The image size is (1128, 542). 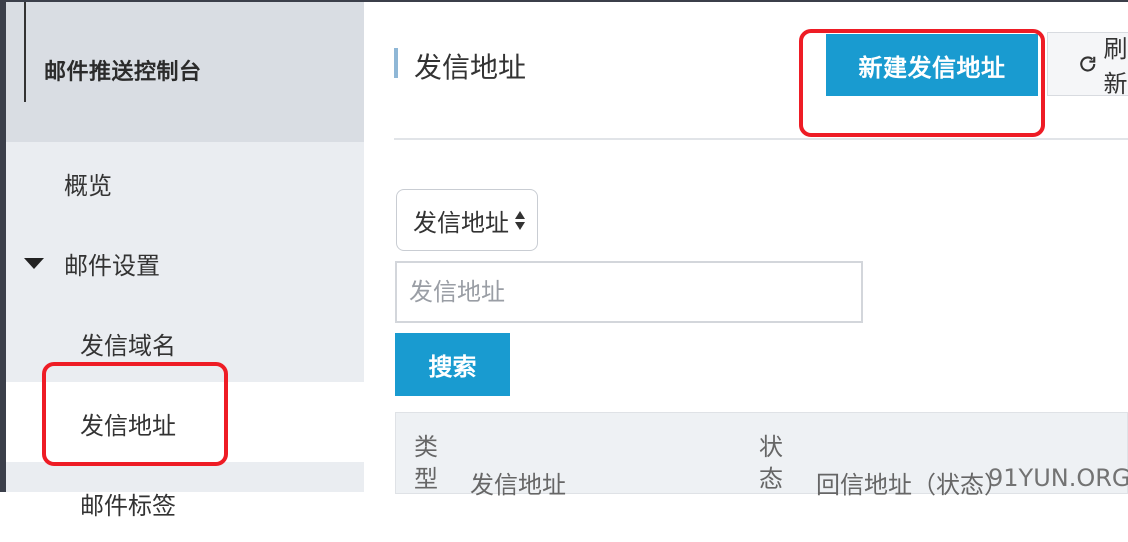 I want to click on sidebar-item-label: 概览, so click(x=88, y=186).